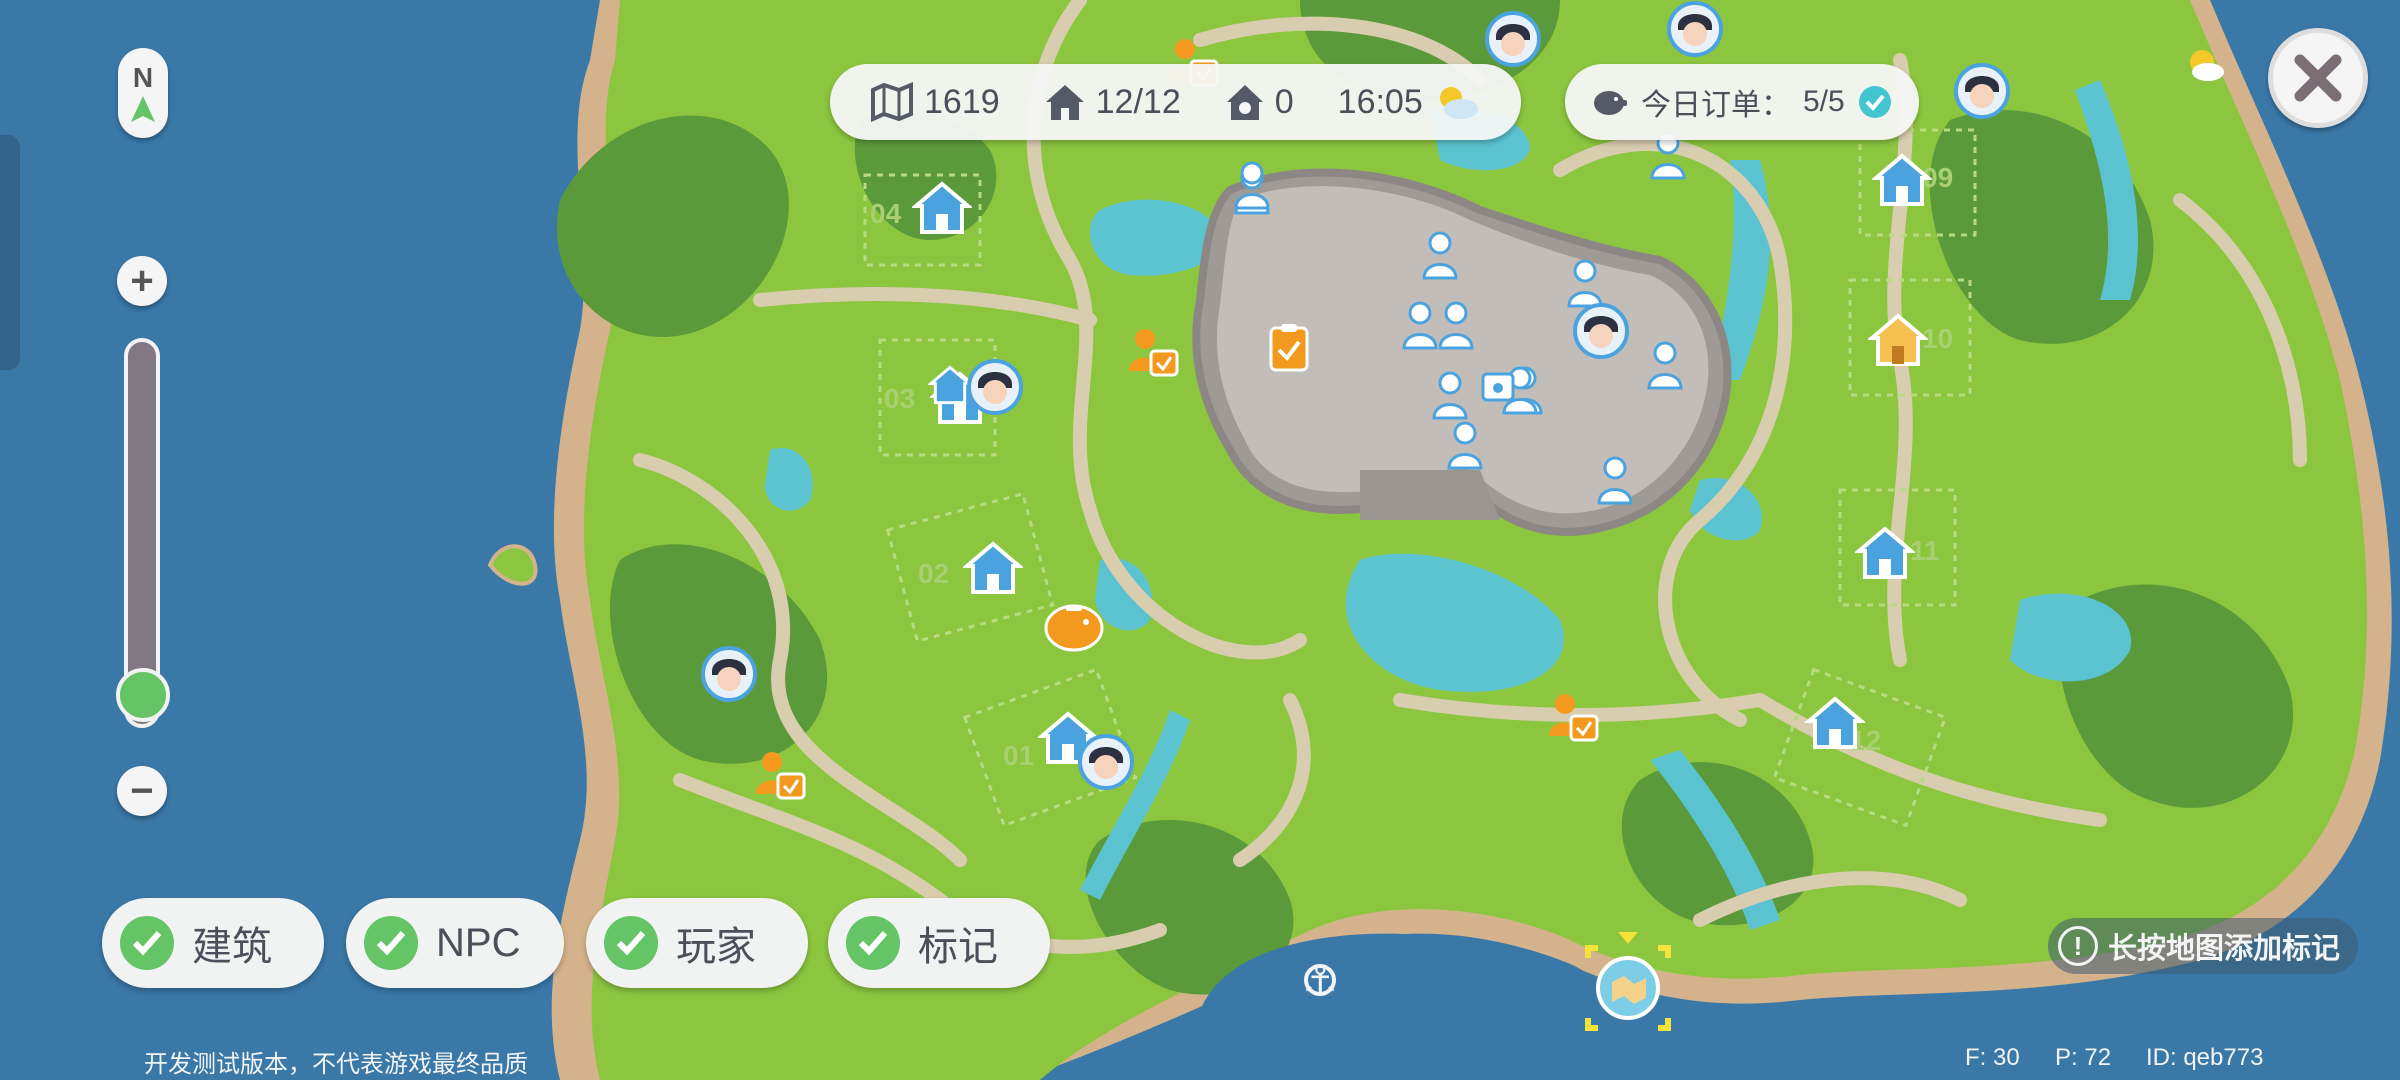  What do you see at coordinates (1874, 102) in the screenshot?
I see `check-circle-icon` at bounding box center [1874, 102].